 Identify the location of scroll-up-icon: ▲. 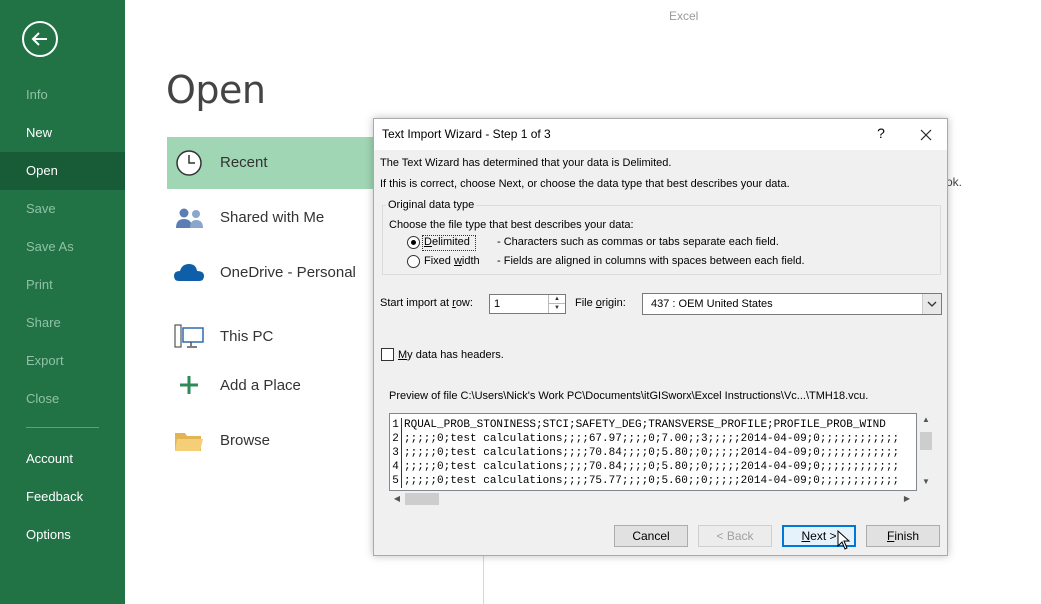
(926, 419).